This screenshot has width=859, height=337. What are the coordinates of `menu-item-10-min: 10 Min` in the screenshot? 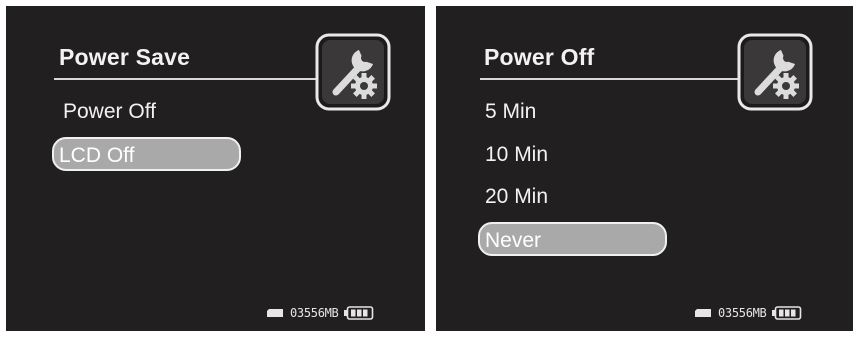 It's located at (516, 155).